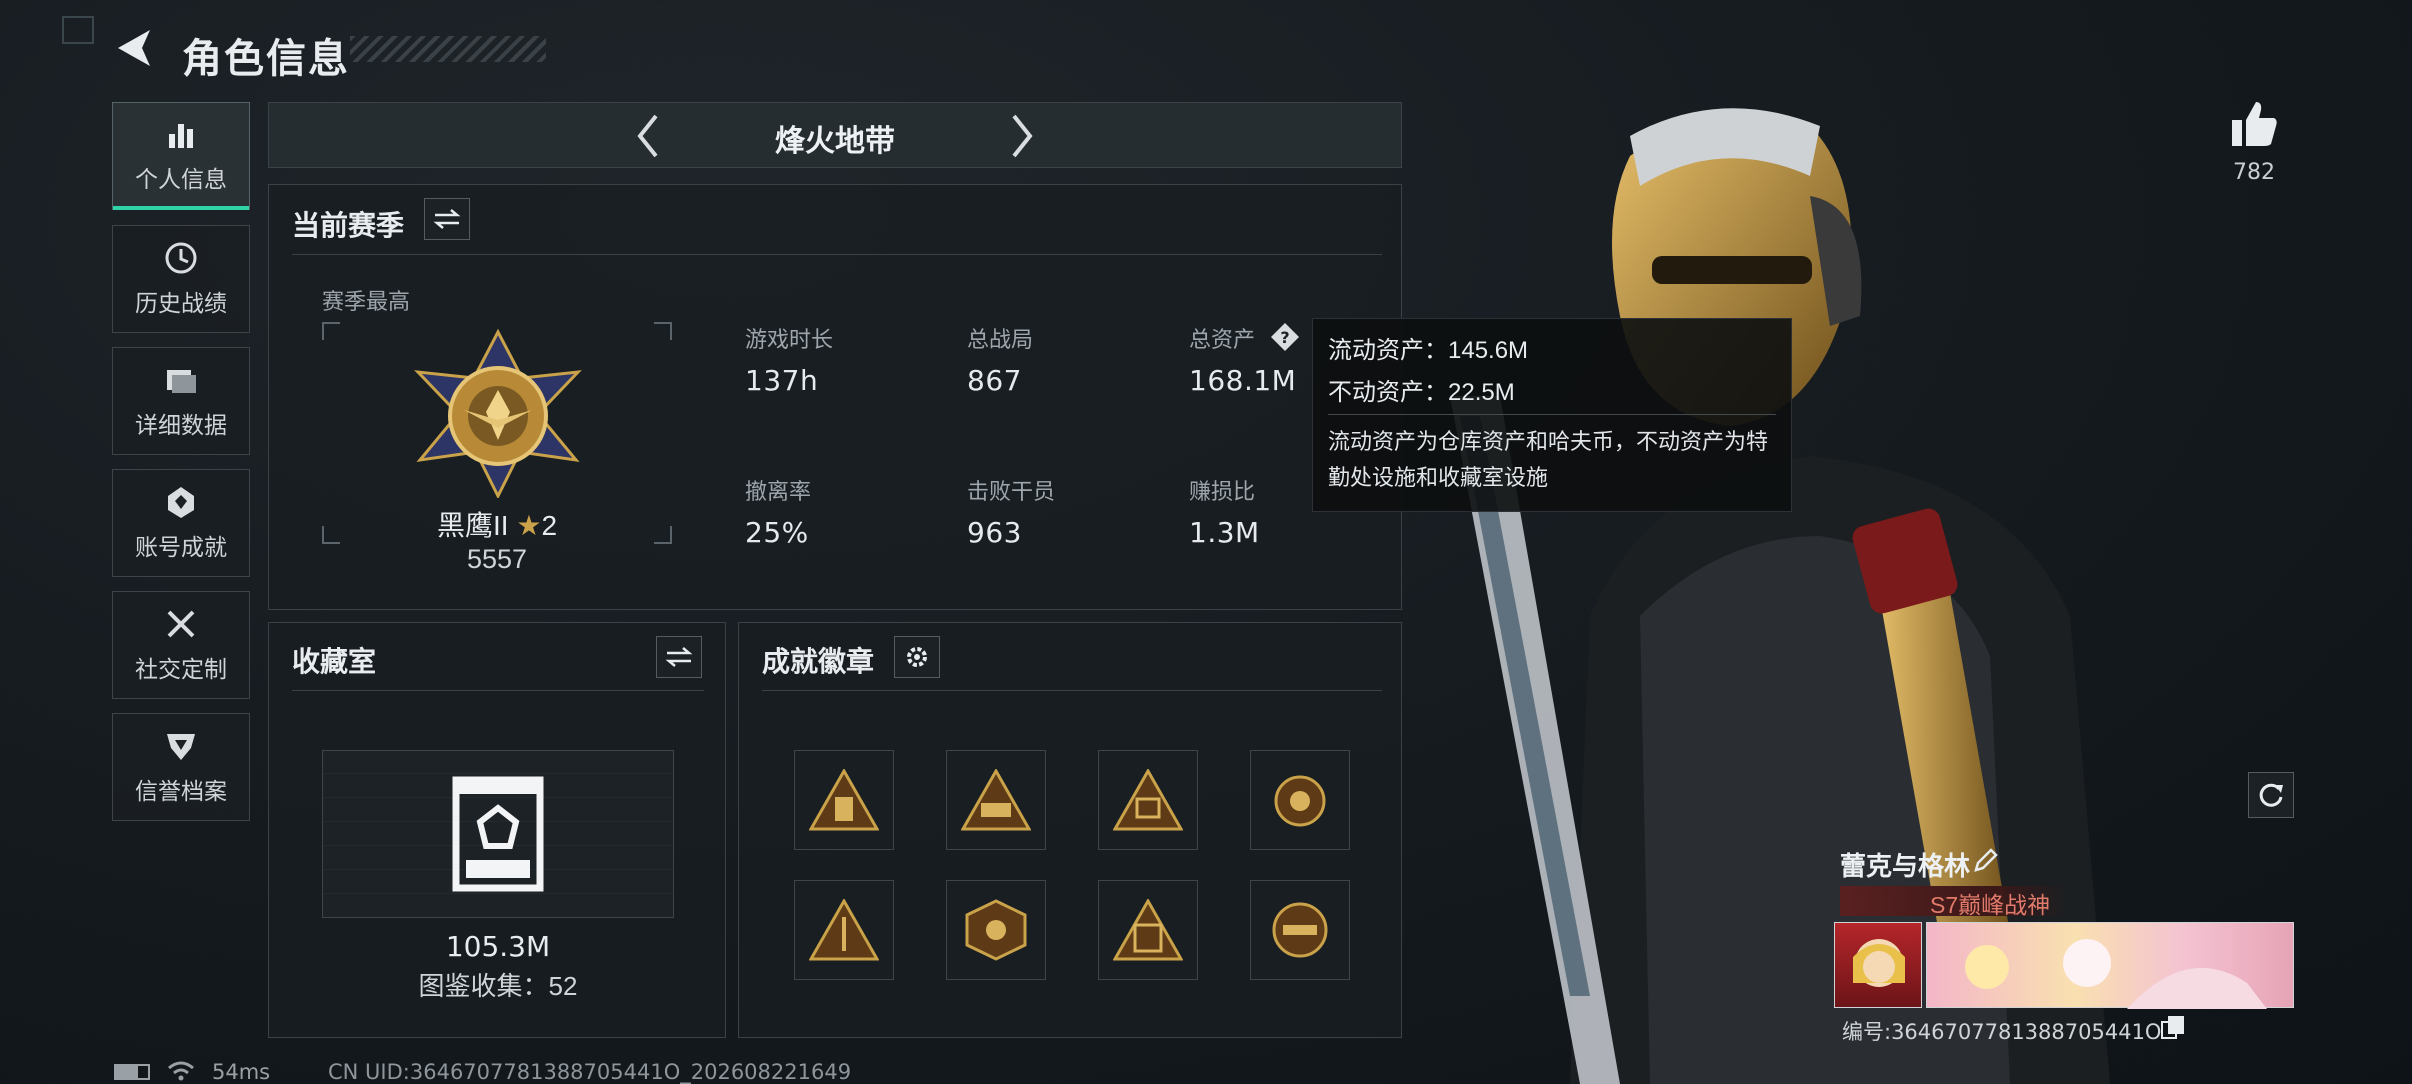 Image resolution: width=2412 pixels, height=1084 pixels. What do you see at coordinates (181, 1071) in the screenshot?
I see `wifi-icon` at bounding box center [181, 1071].